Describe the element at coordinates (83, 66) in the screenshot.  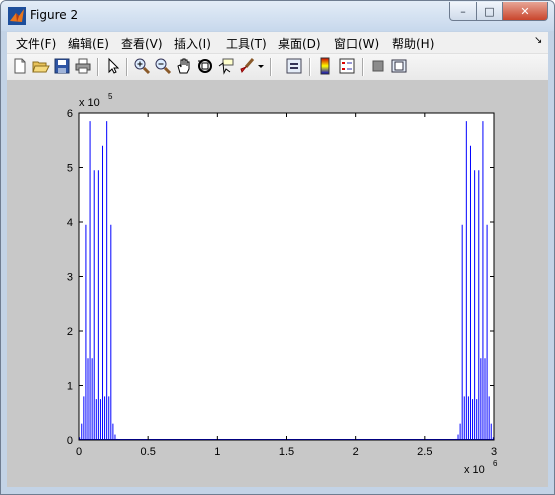
I see `print-icon` at that location.